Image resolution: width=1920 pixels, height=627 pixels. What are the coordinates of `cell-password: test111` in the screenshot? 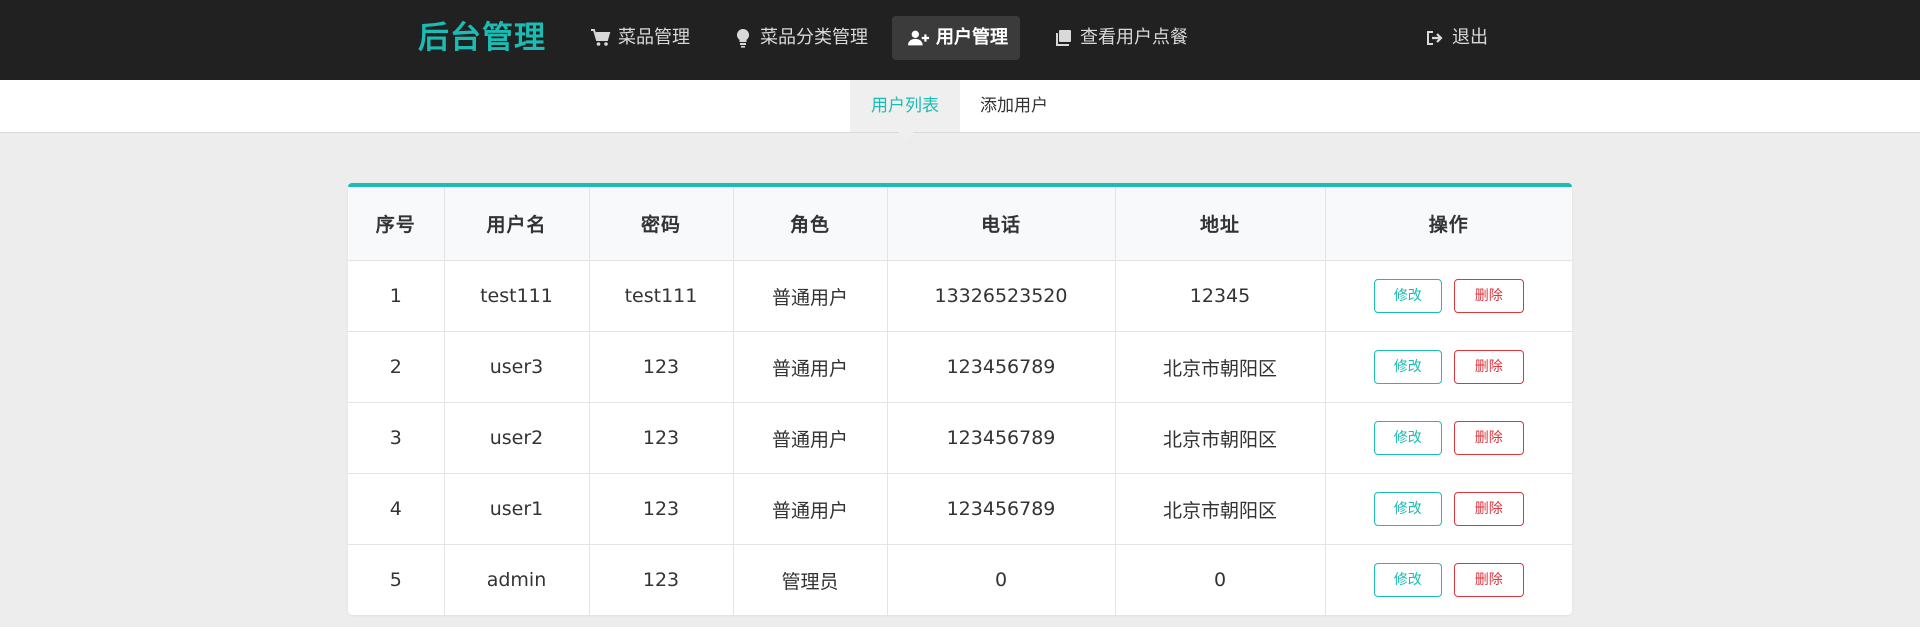 It's located at (661, 296).